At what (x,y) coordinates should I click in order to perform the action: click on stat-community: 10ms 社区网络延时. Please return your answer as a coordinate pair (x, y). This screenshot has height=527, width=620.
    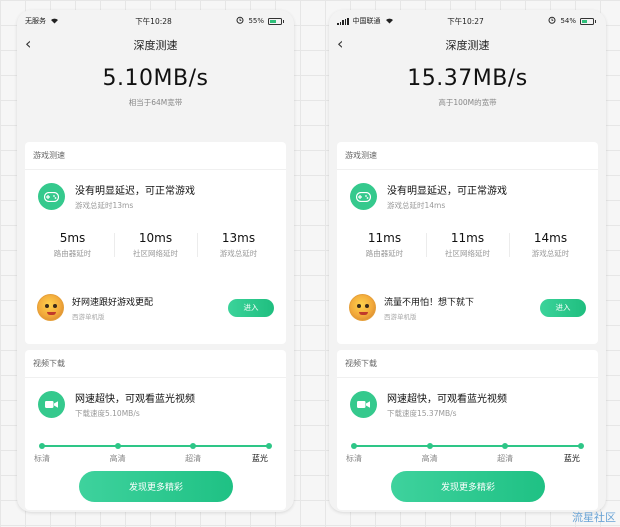
    Looking at the image, I should click on (155, 245).